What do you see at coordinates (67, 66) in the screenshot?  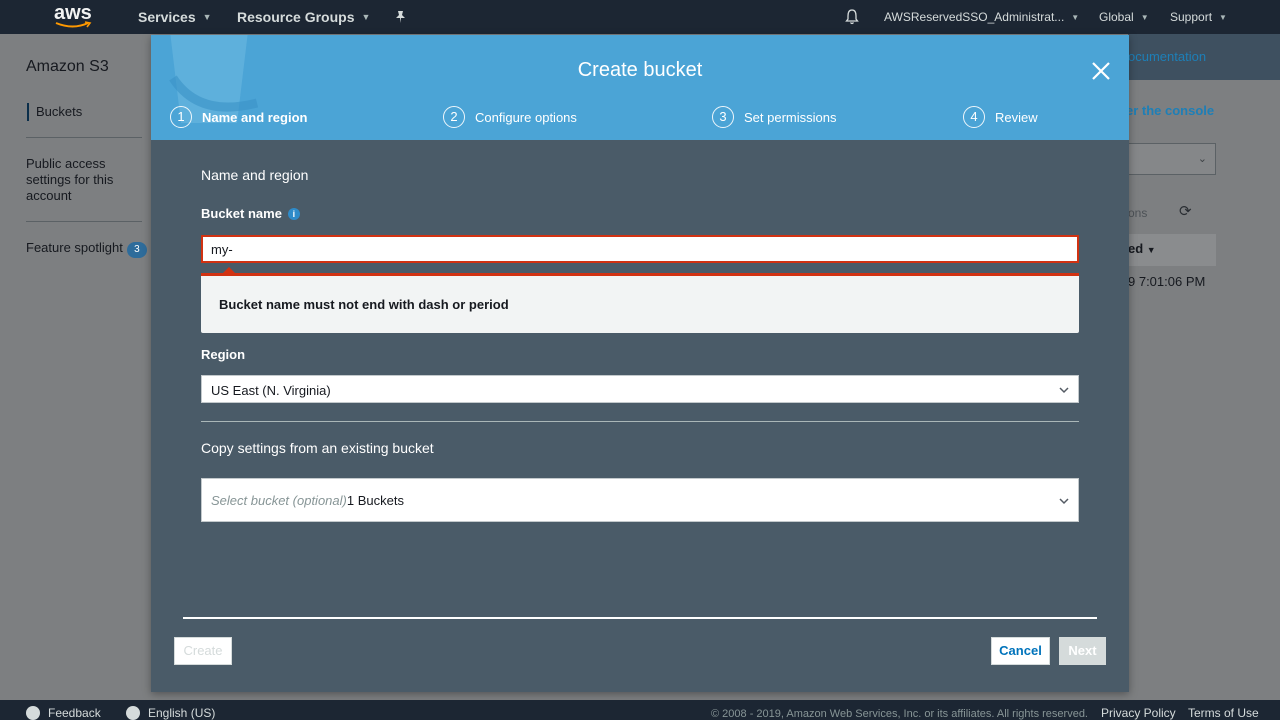 I see `service-title: Amazon S3` at bounding box center [67, 66].